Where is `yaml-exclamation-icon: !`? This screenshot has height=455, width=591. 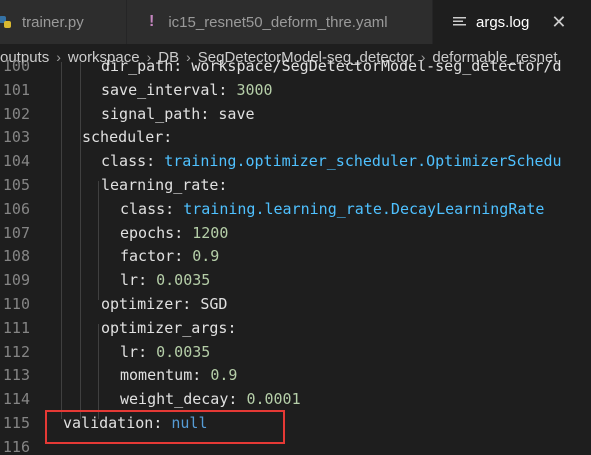 yaml-exclamation-icon: ! is located at coordinates (152, 21).